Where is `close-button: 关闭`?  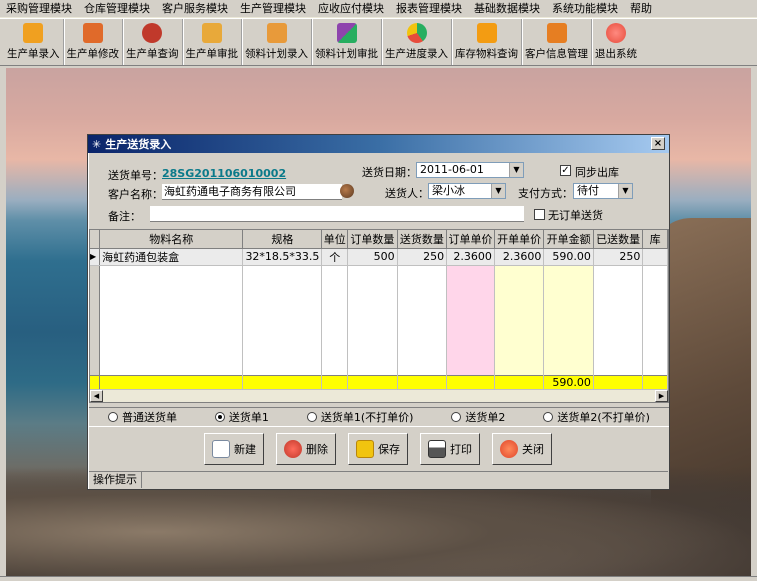 close-button: 关闭 is located at coordinates (522, 449).